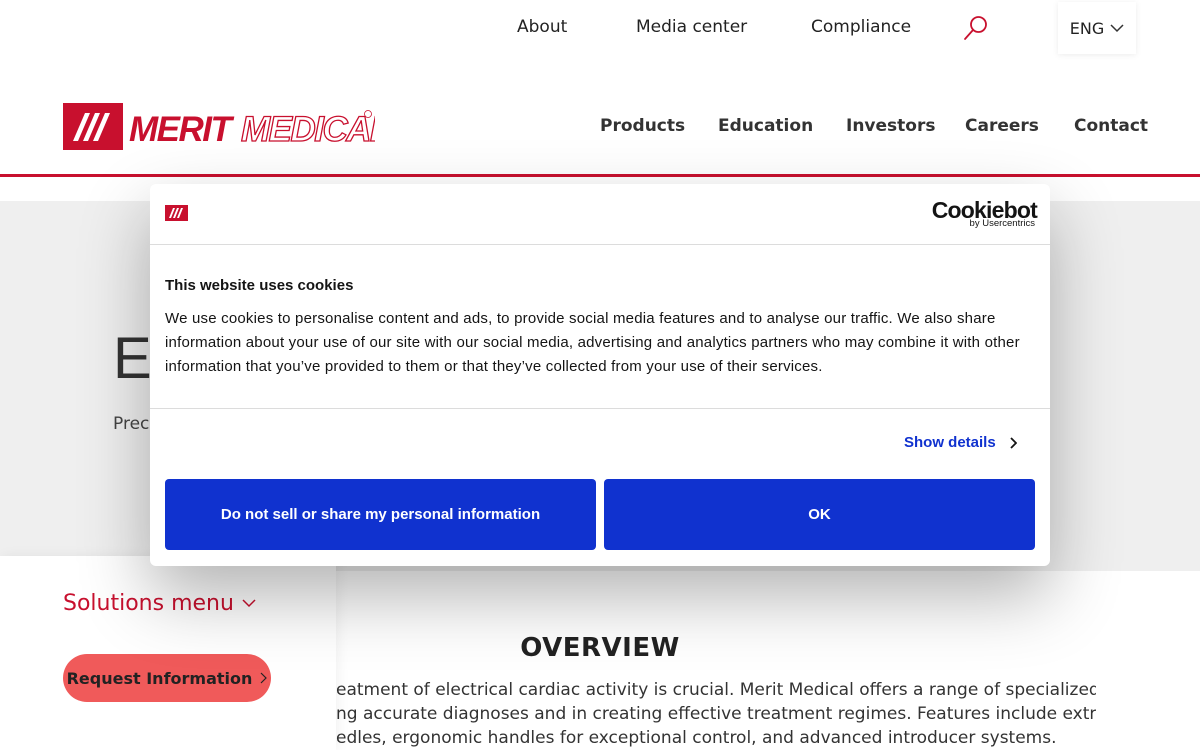  I want to click on header-divider, so click(600, 175).